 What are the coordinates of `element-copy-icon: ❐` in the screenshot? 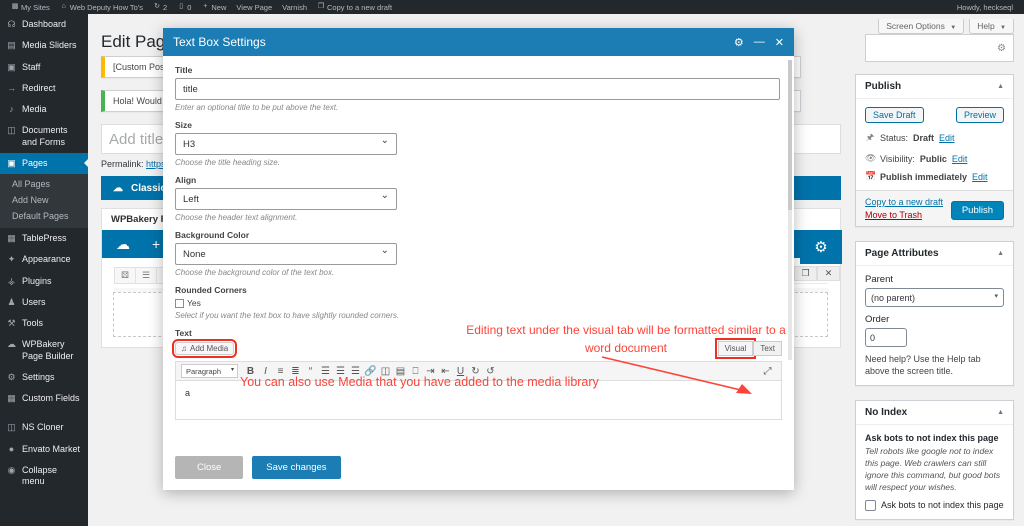 It's located at (805, 273).